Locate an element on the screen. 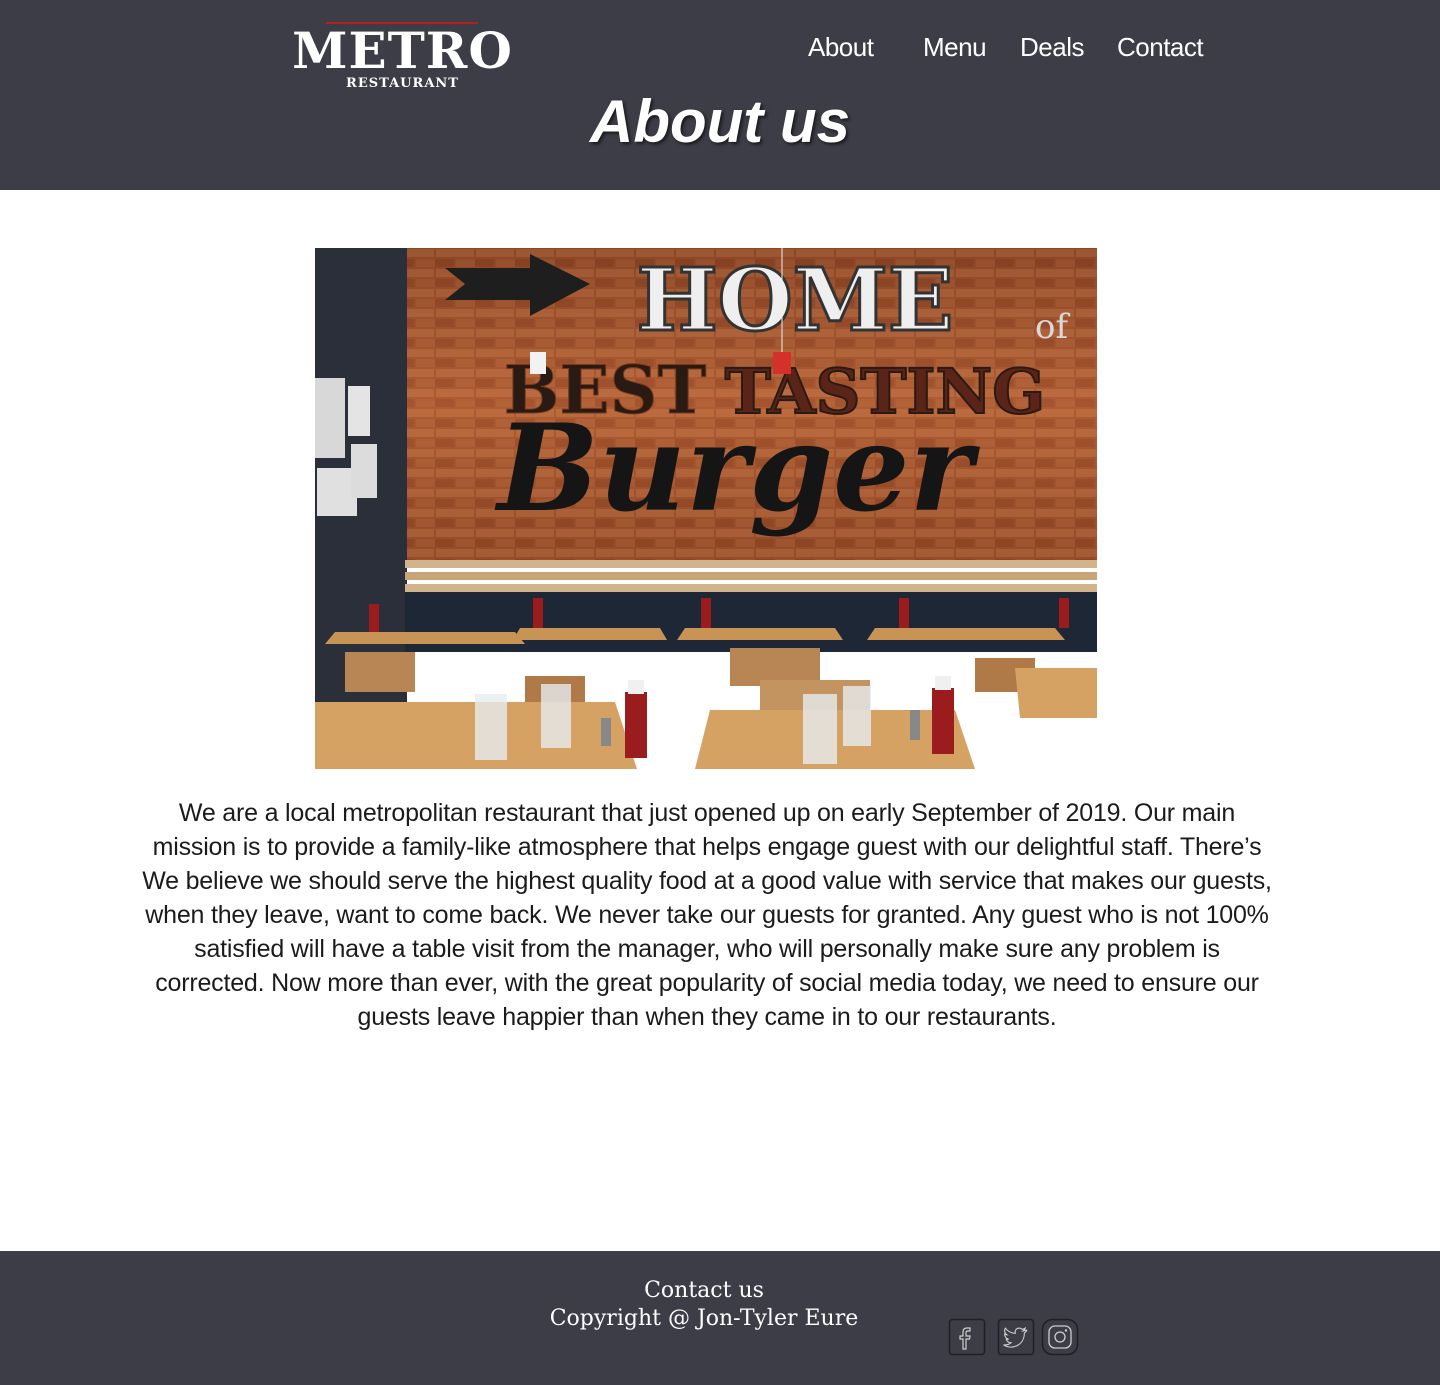  instagram-icon is located at coordinates (1060, 1337).